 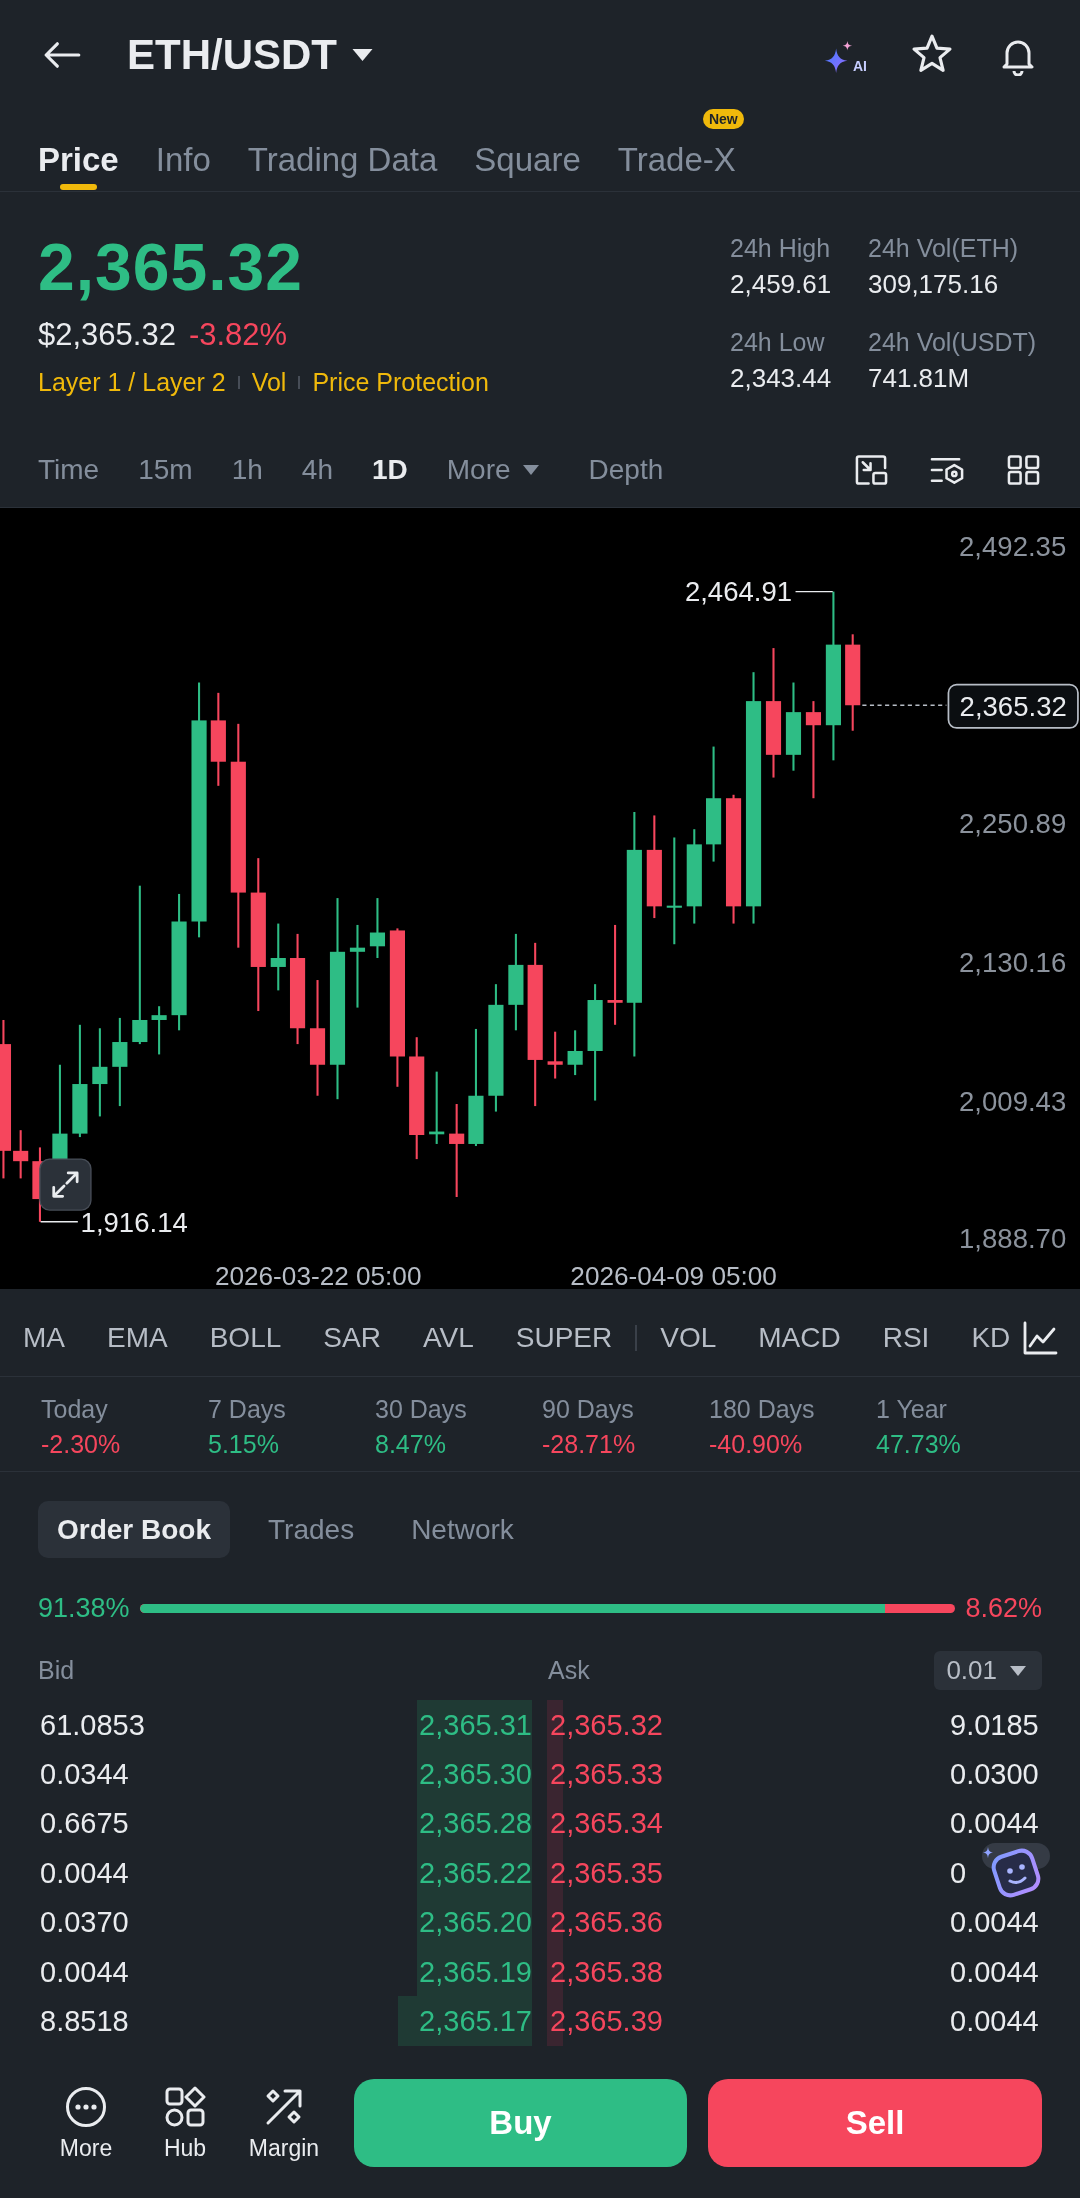 What do you see at coordinates (676, 160) in the screenshot?
I see `tab: Trade-X` at bounding box center [676, 160].